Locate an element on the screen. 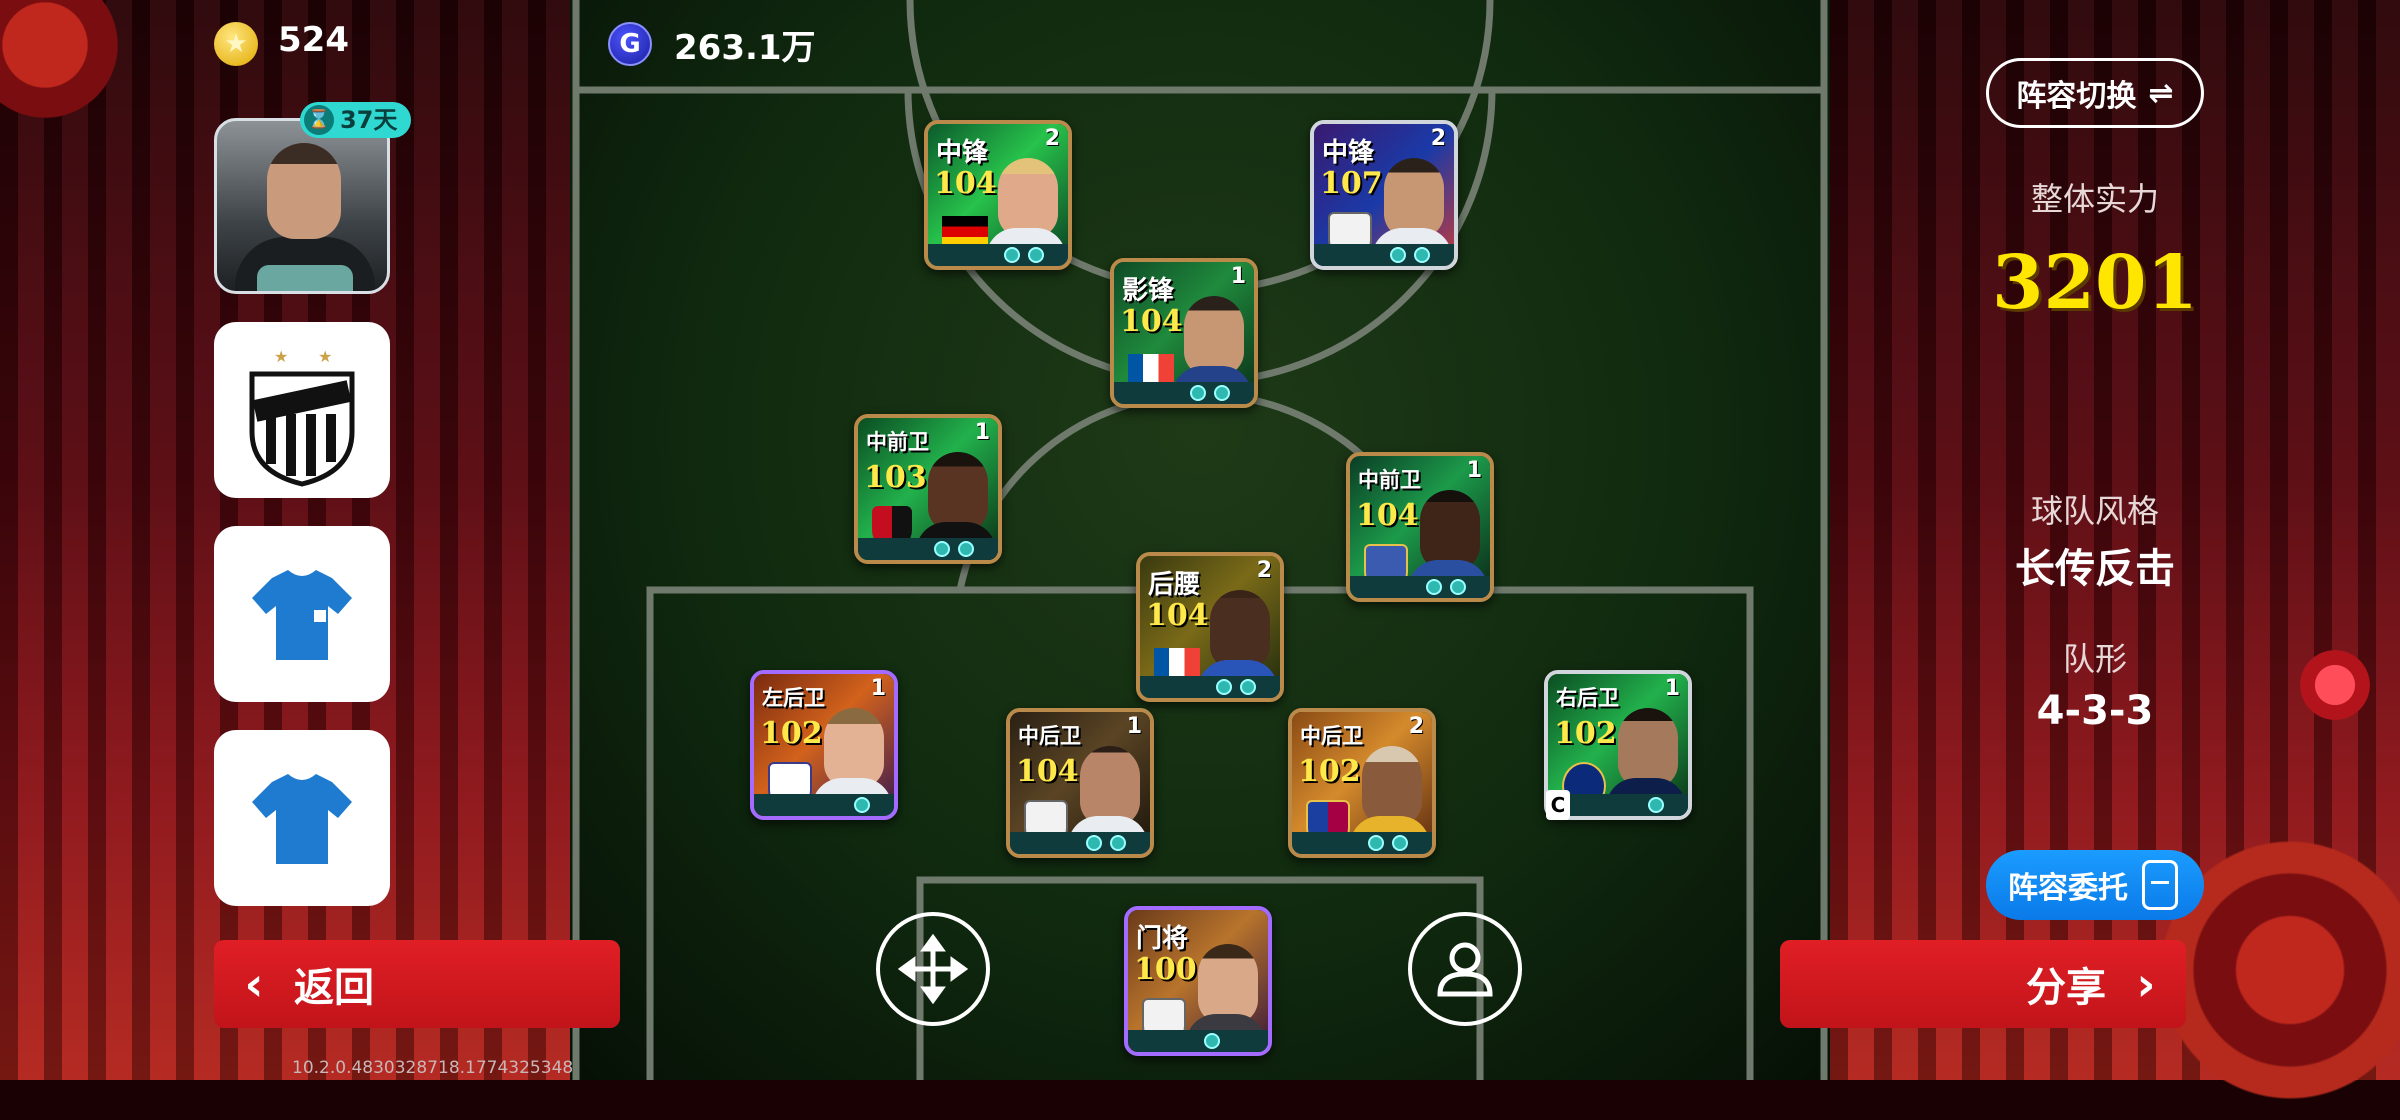 The width and height of the screenshot is (2400, 1120). user-icon is located at coordinates (1465, 969).